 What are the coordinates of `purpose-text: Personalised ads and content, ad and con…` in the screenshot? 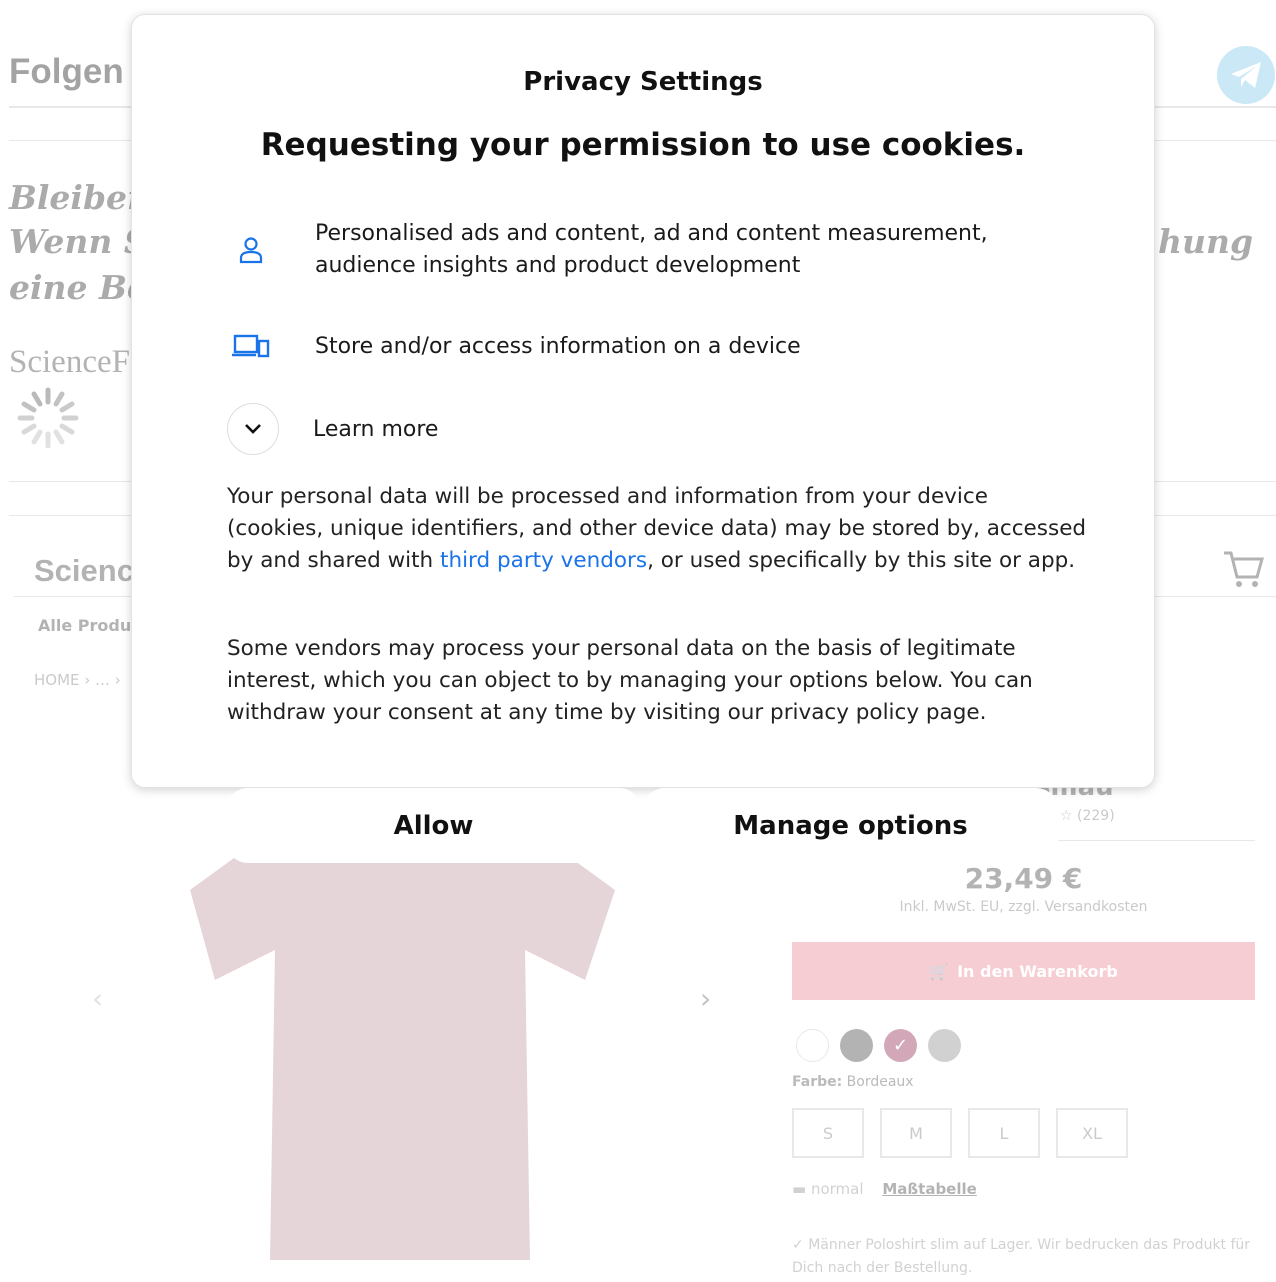 It's located at (651, 250).